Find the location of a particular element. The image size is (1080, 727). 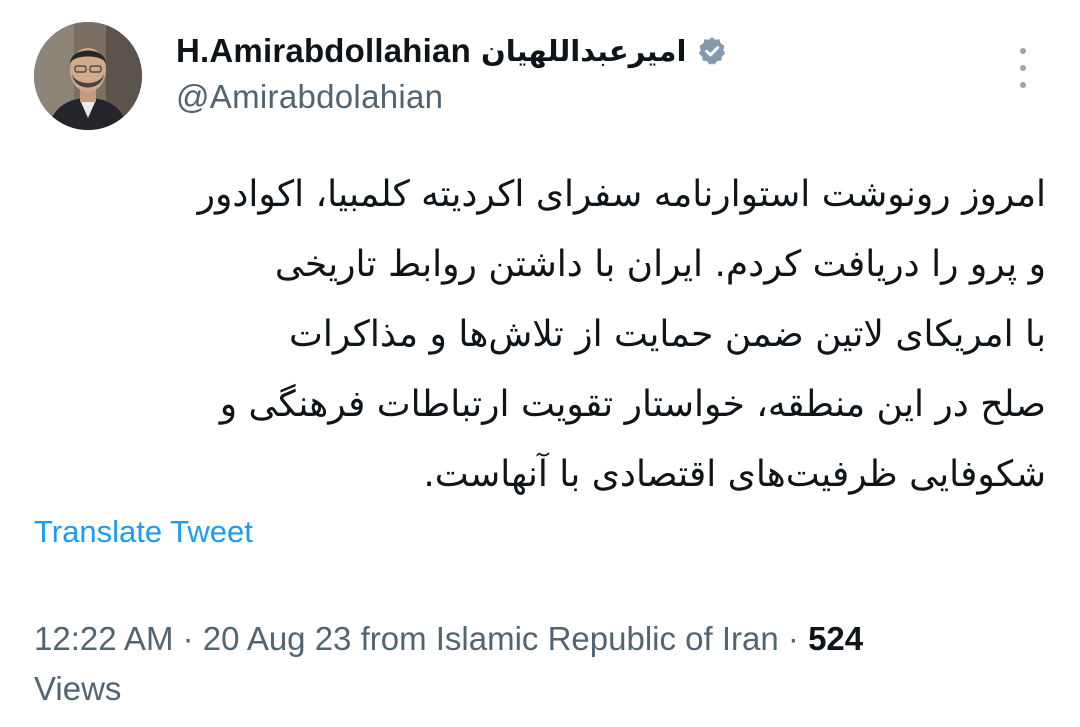

views-label: Views is located at coordinates (78, 688).